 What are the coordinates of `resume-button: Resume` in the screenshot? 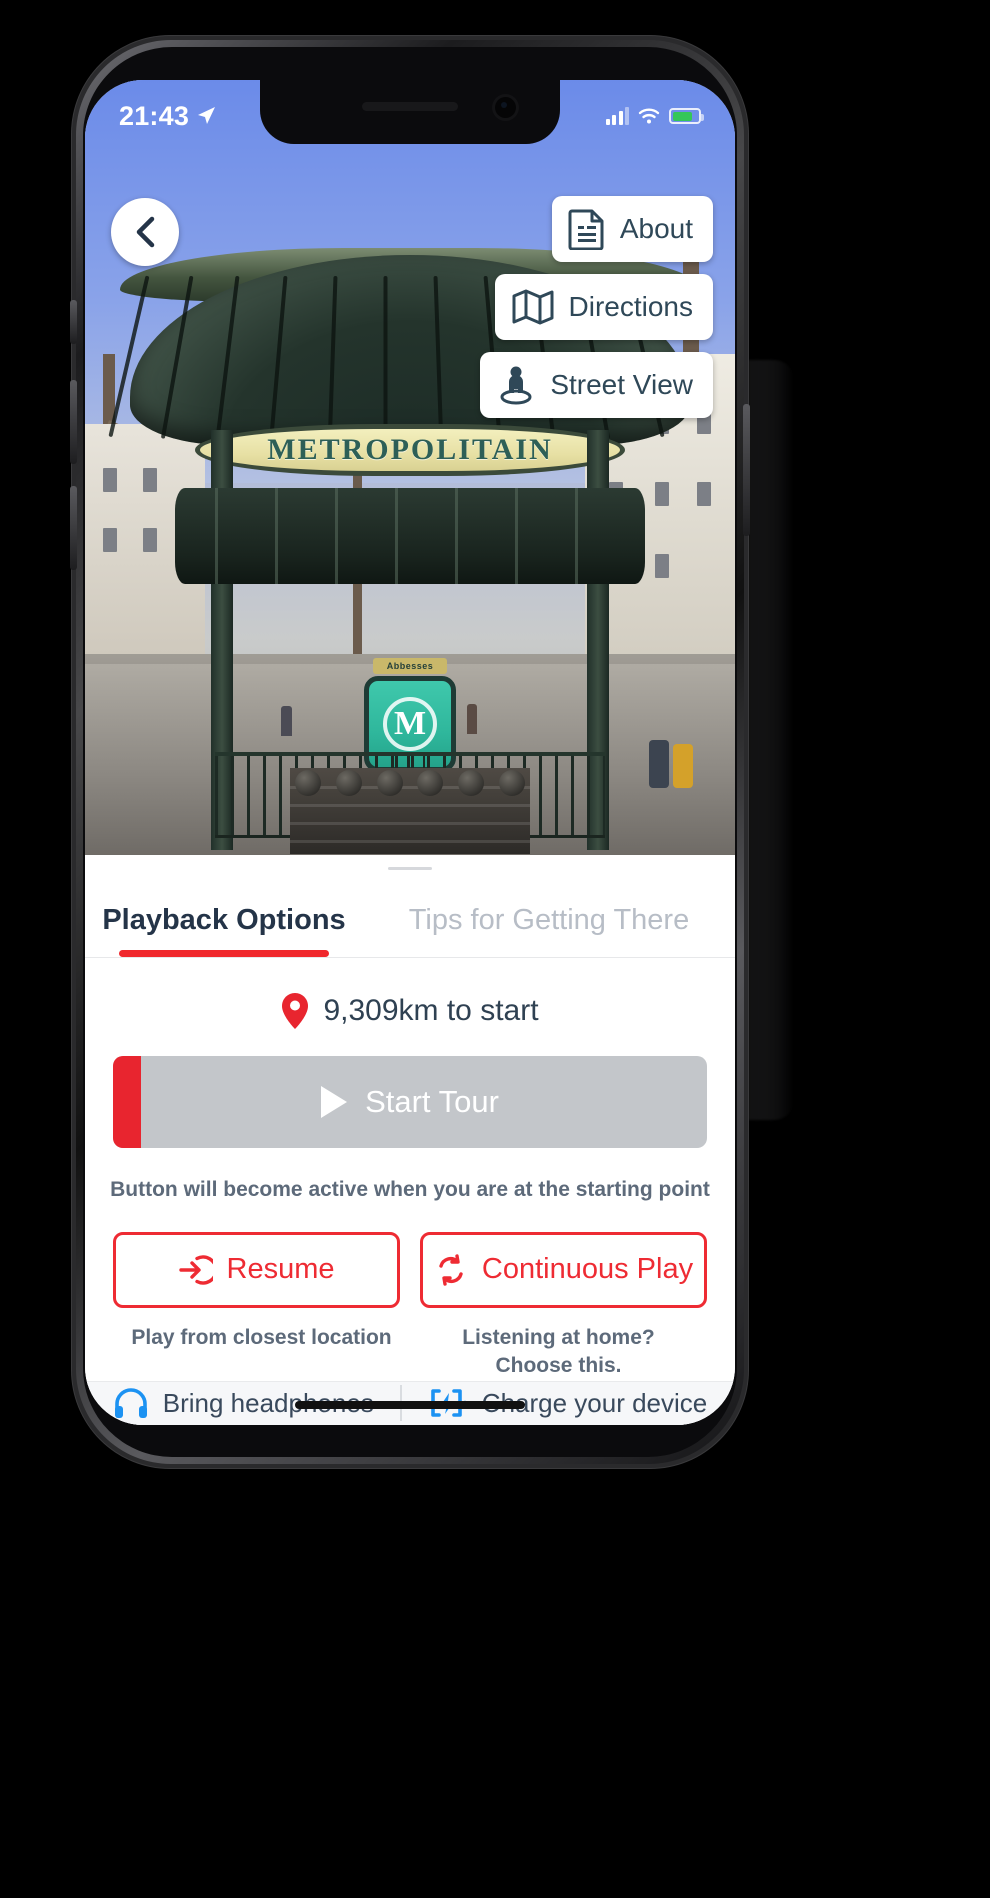 It's located at (256, 1269).